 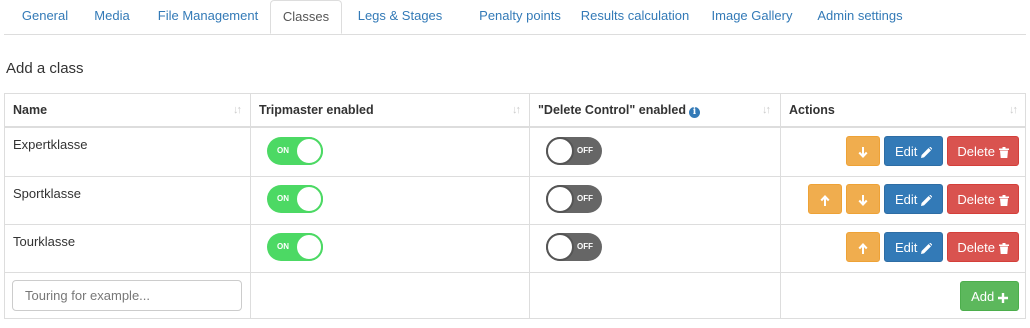 What do you see at coordinates (635, 16) in the screenshot?
I see `tab-results-calculation: Results calculation` at bounding box center [635, 16].